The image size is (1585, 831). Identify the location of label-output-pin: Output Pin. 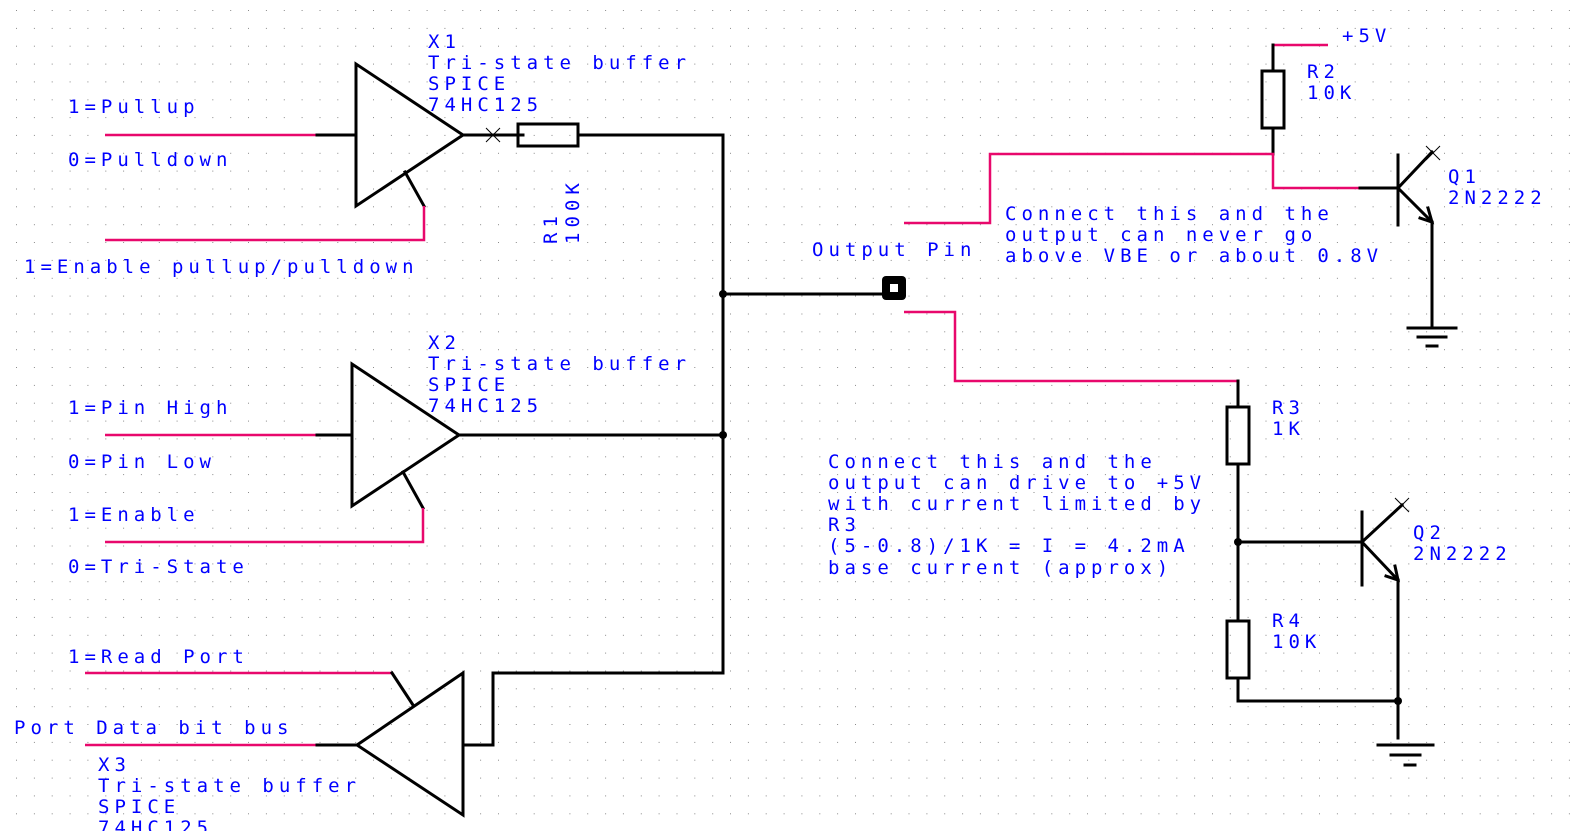
(894, 250).